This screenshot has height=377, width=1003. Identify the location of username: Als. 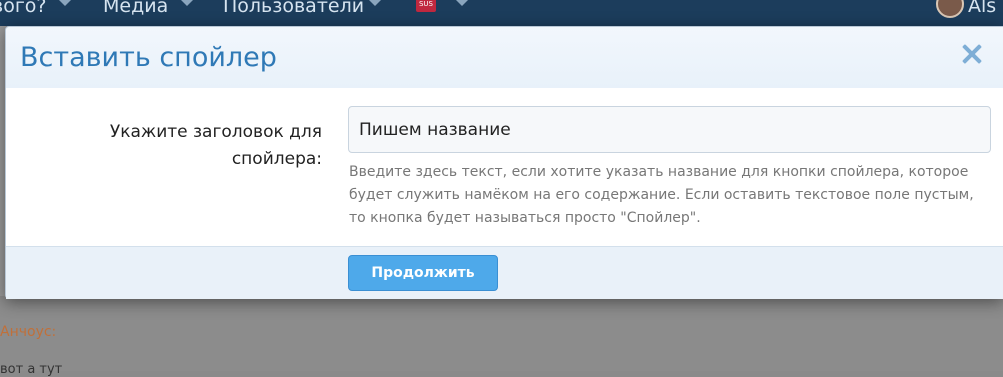
(982, 9).